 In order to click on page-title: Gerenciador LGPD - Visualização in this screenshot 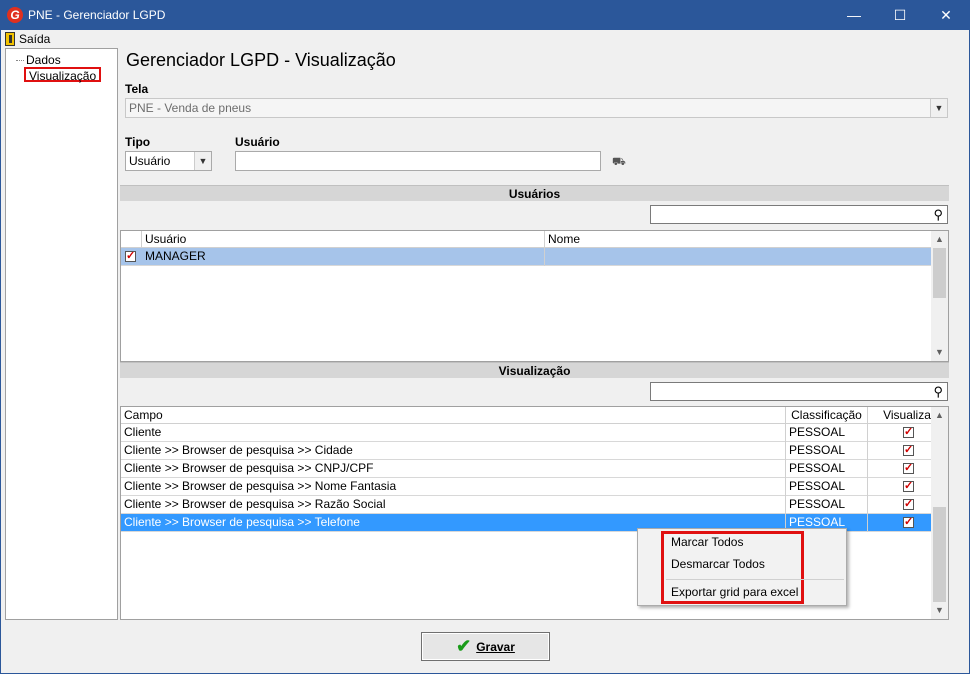, I will do `click(261, 60)`.